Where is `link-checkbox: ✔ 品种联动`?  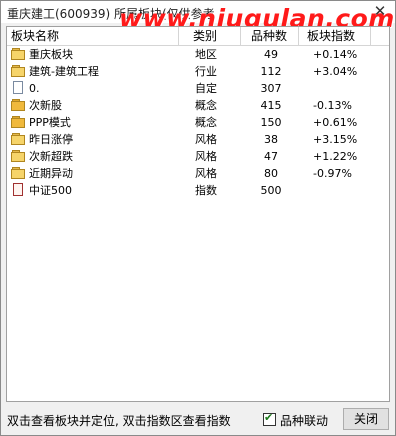 link-checkbox: ✔ 品种联动 is located at coordinates (296, 419).